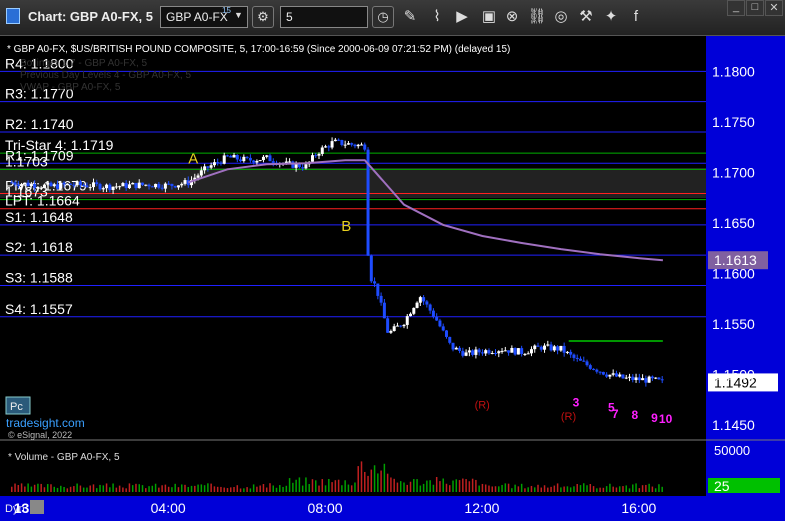 The height and width of the screenshot is (521, 785). What do you see at coordinates (576, 403) in the screenshot?
I see `count-label: 3` at bounding box center [576, 403].